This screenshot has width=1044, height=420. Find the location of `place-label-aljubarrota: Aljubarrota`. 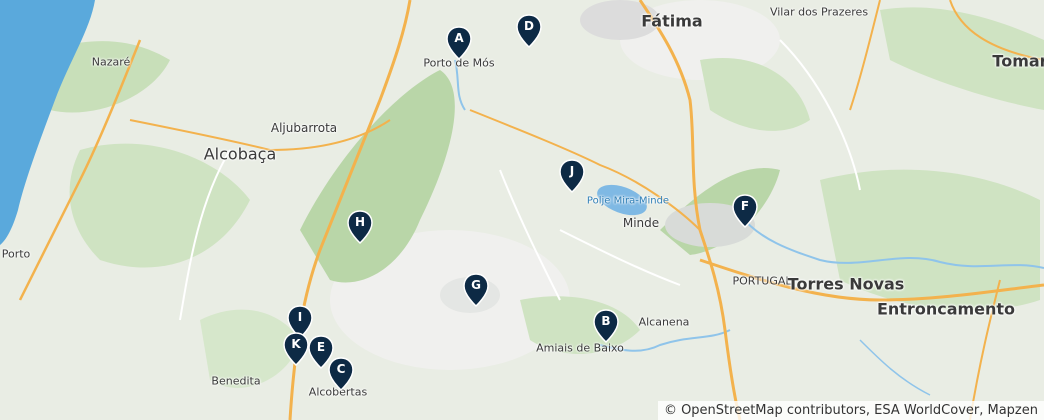

place-label-aljubarrota: Aljubarrota is located at coordinates (304, 128).